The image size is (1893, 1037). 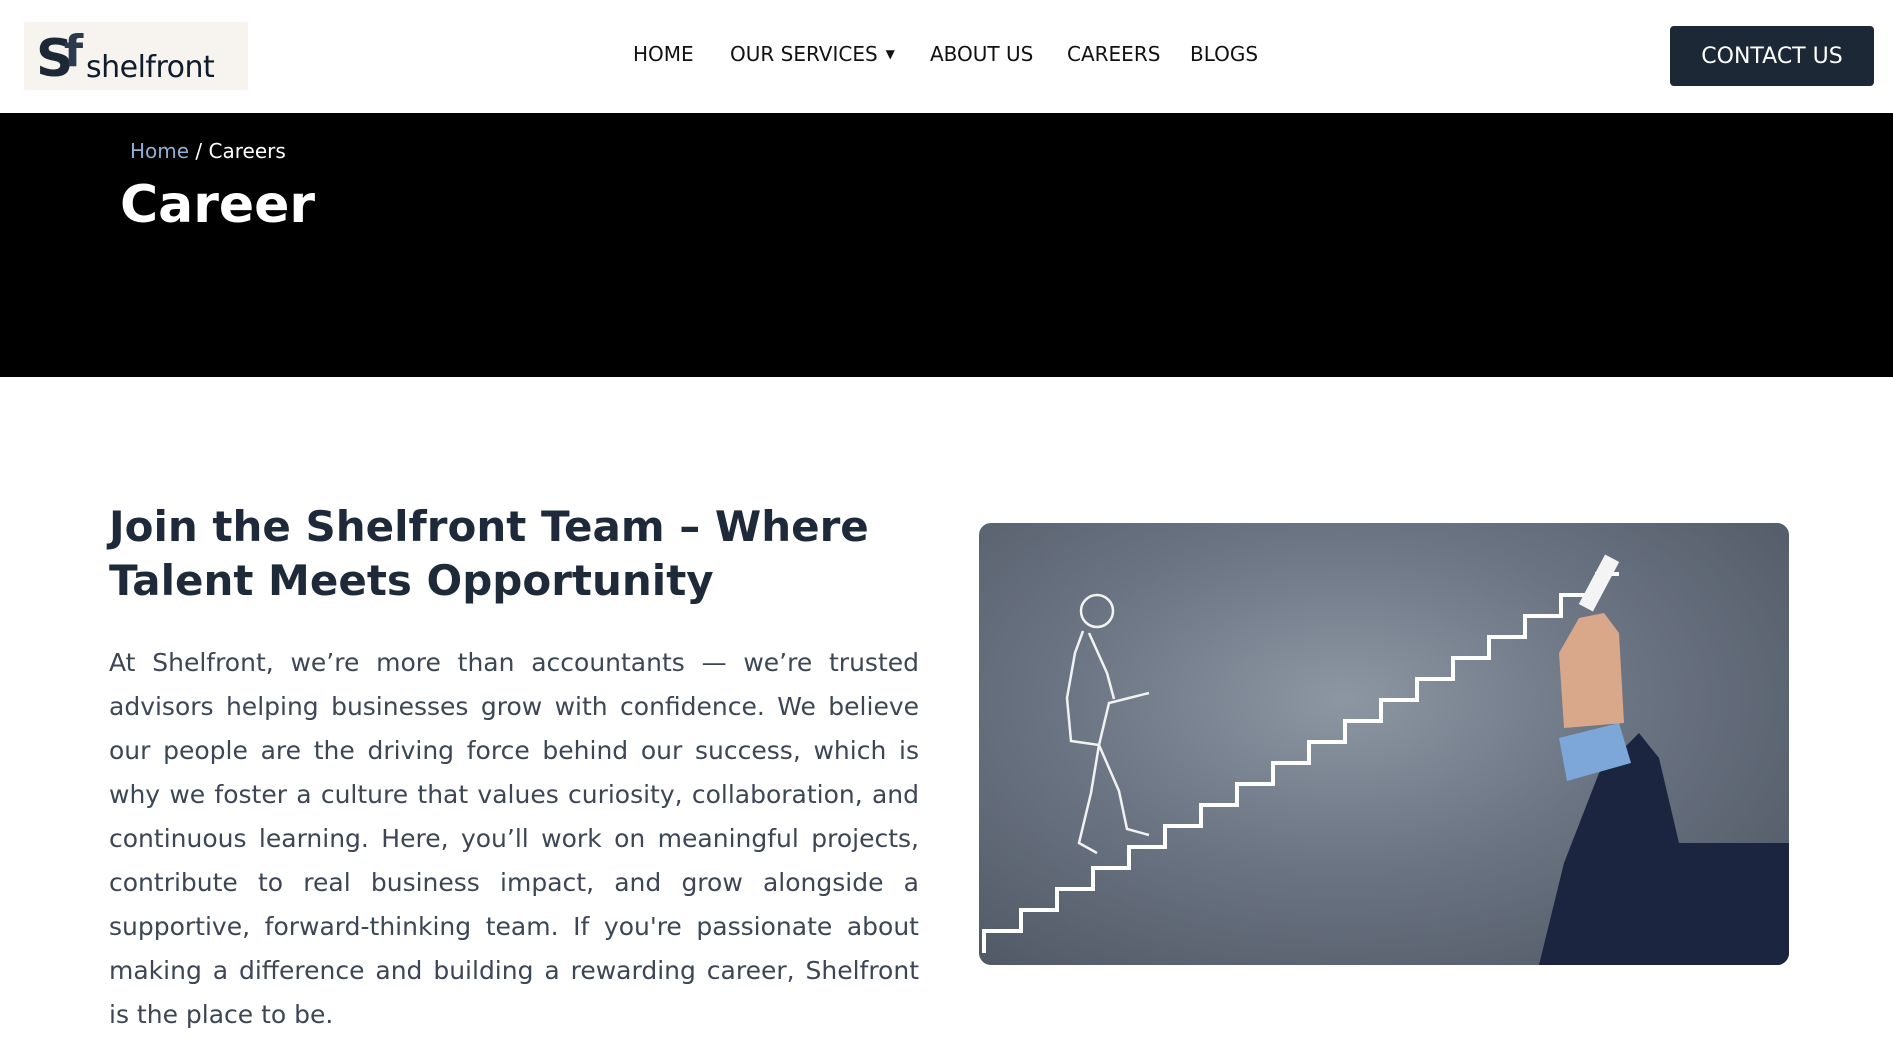 What do you see at coordinates (1664, 759) in the screenshot?
I see `drawing-arm` at bounding box center [1664, 759].